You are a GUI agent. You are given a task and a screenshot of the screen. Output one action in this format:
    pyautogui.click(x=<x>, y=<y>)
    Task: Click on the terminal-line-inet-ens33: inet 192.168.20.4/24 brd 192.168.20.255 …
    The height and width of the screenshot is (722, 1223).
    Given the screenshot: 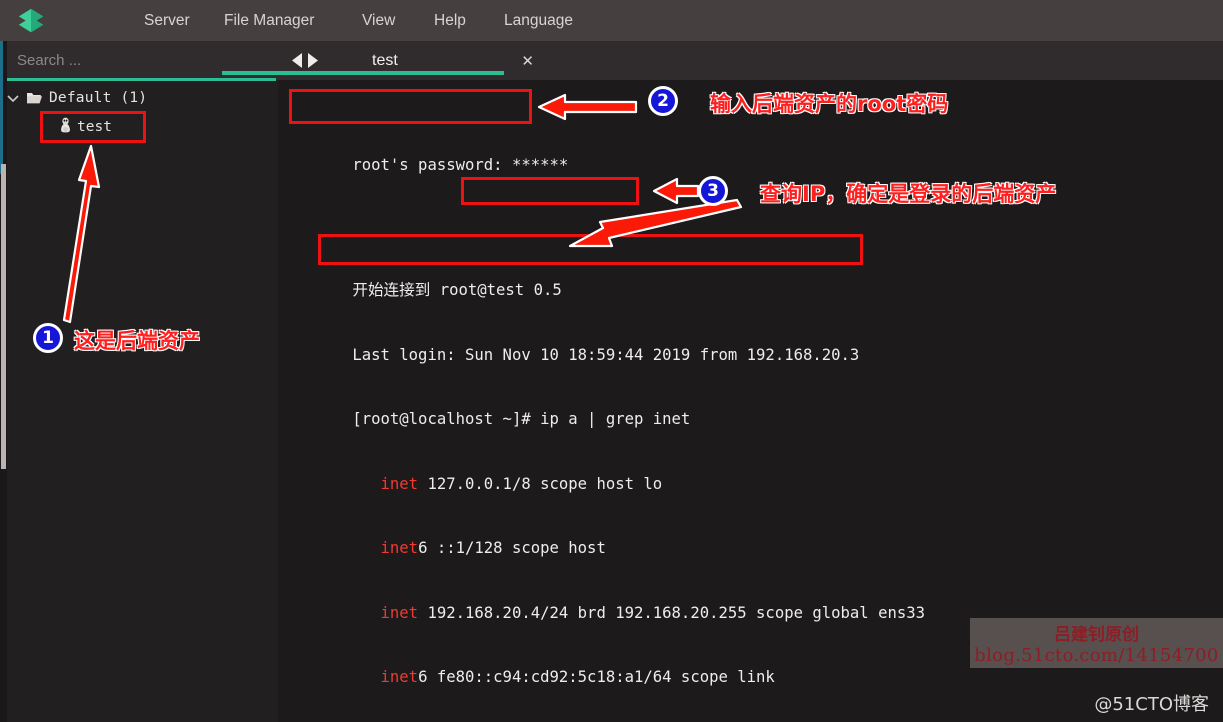 What is the action you would take?
    pyautogui.click(x=759, y=601)
    